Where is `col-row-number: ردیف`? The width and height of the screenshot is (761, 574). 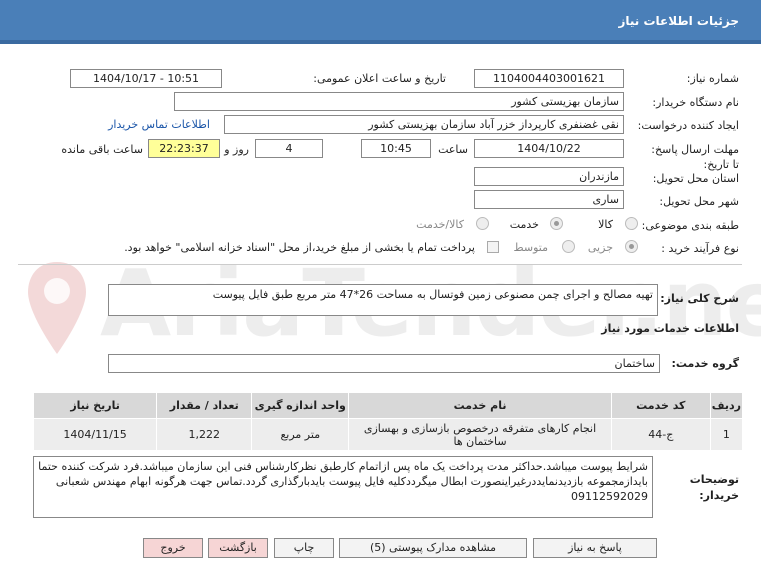
col-row-number: ردیف is located at coordinates (726, 405).